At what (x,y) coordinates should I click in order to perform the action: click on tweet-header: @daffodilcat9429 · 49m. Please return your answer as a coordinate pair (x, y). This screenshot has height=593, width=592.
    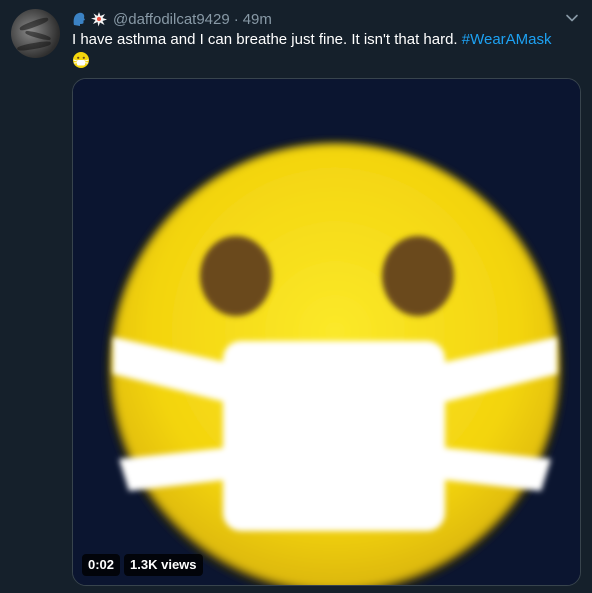
    Looking at the image, I should click on (172, 19).